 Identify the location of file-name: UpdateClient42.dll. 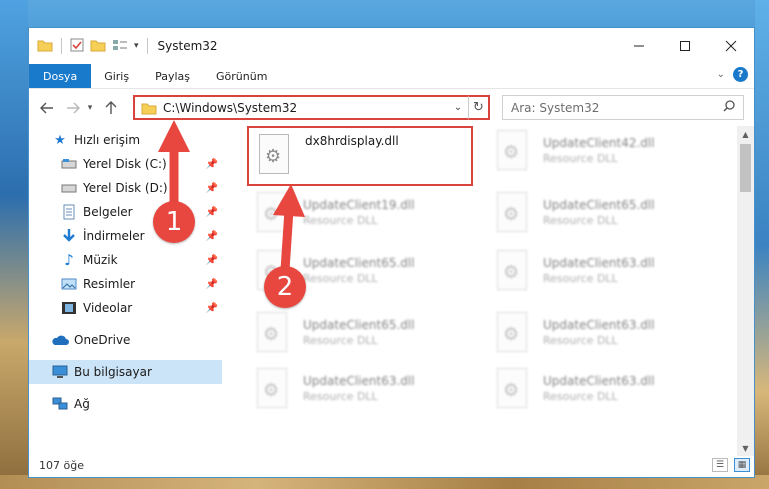
(599, 143).